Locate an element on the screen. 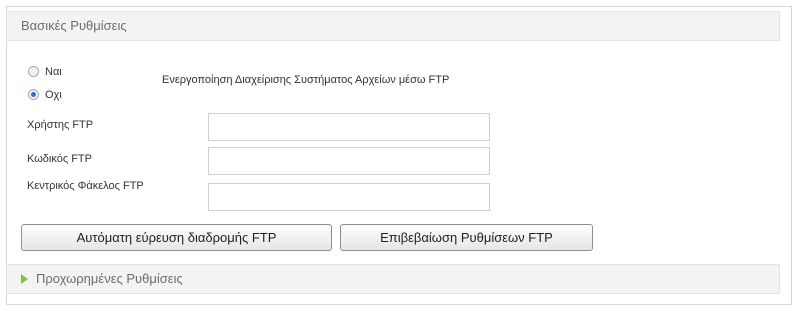 This screenshot has width=798, height=311. ftp-user-input is located at coordinates (349, 127).